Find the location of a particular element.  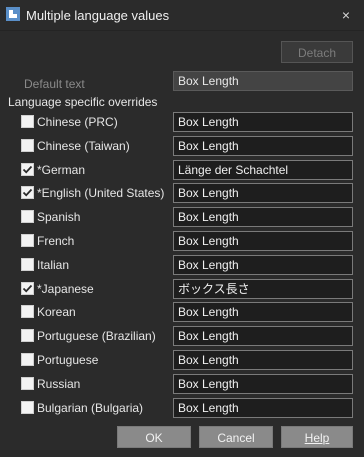

window-title: Multiple language values is located at coordinates (98, 15).